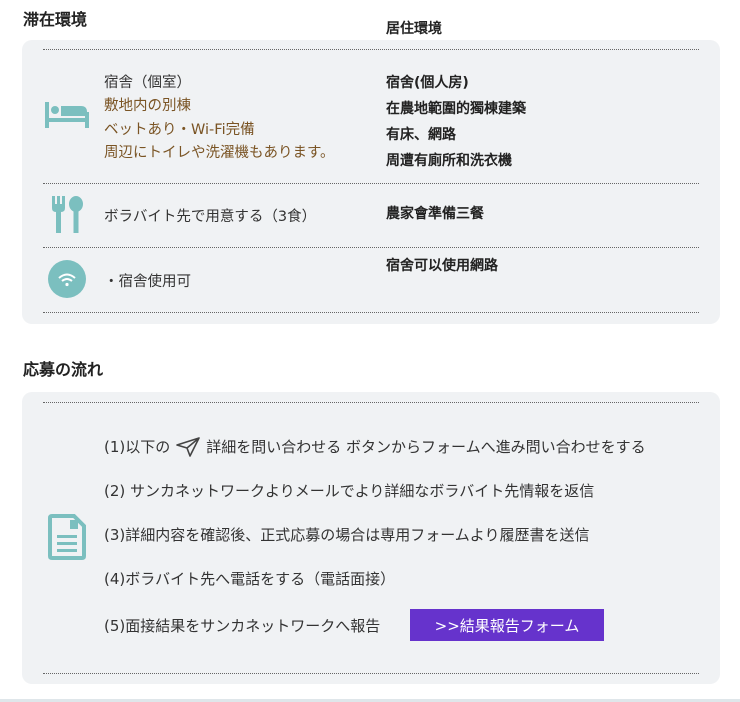  Describe the element at coordinates (435, 214) in the screenshot. I see `translation-line: 農家會準備三餐` at that location.